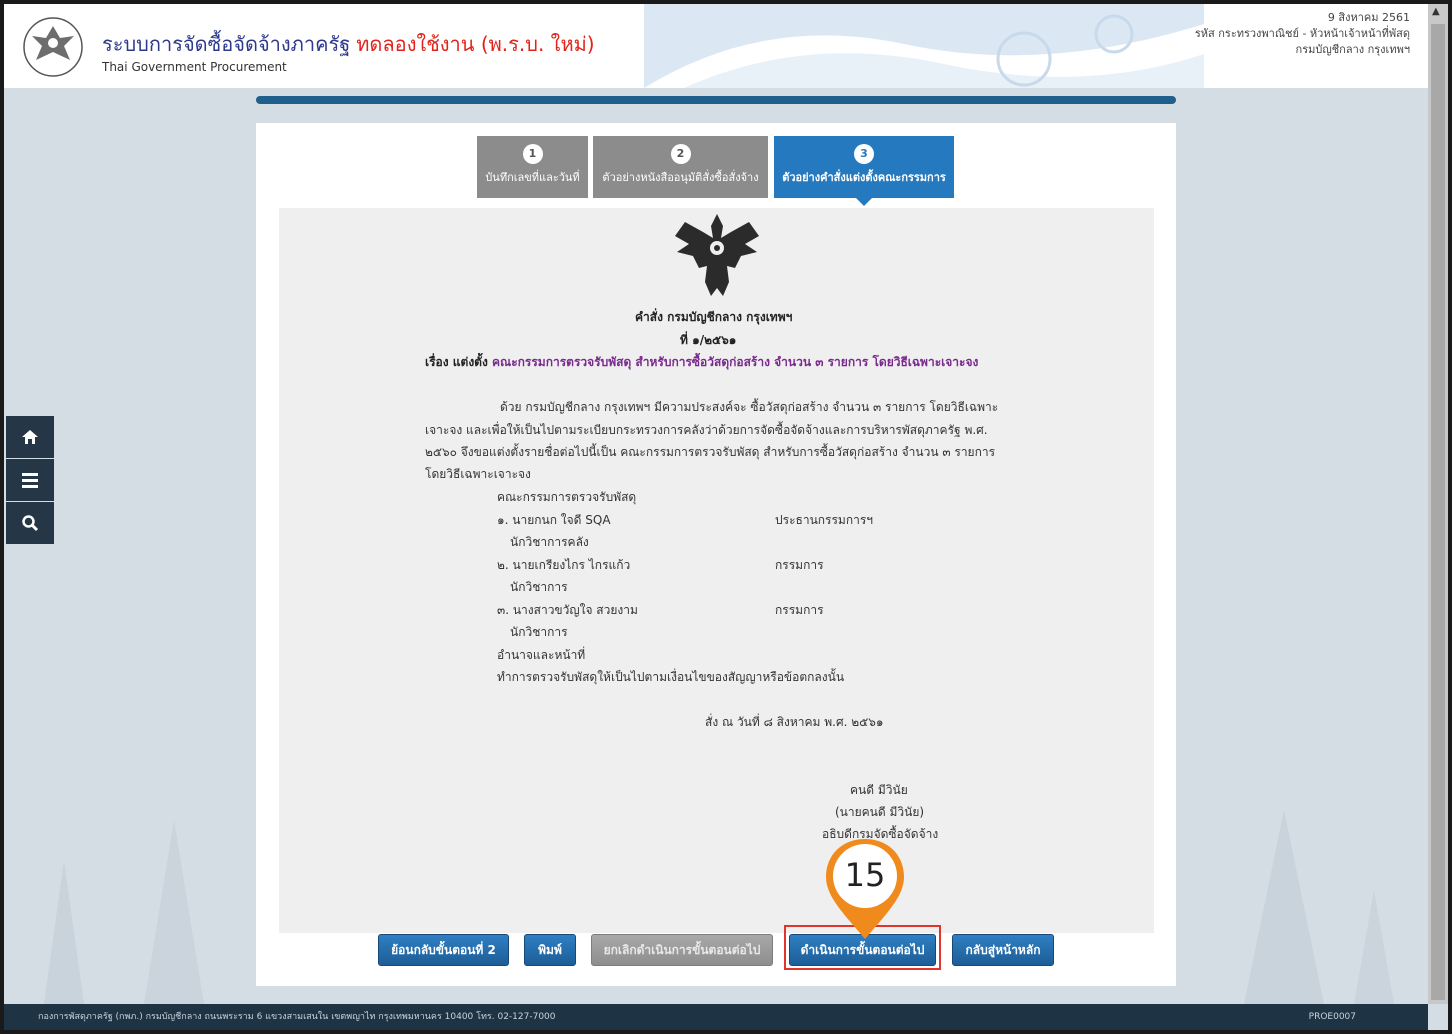  I want to click on back-step-2-button: ย้อนกลับขั้นตอนที่ 2, so click(443, 950).